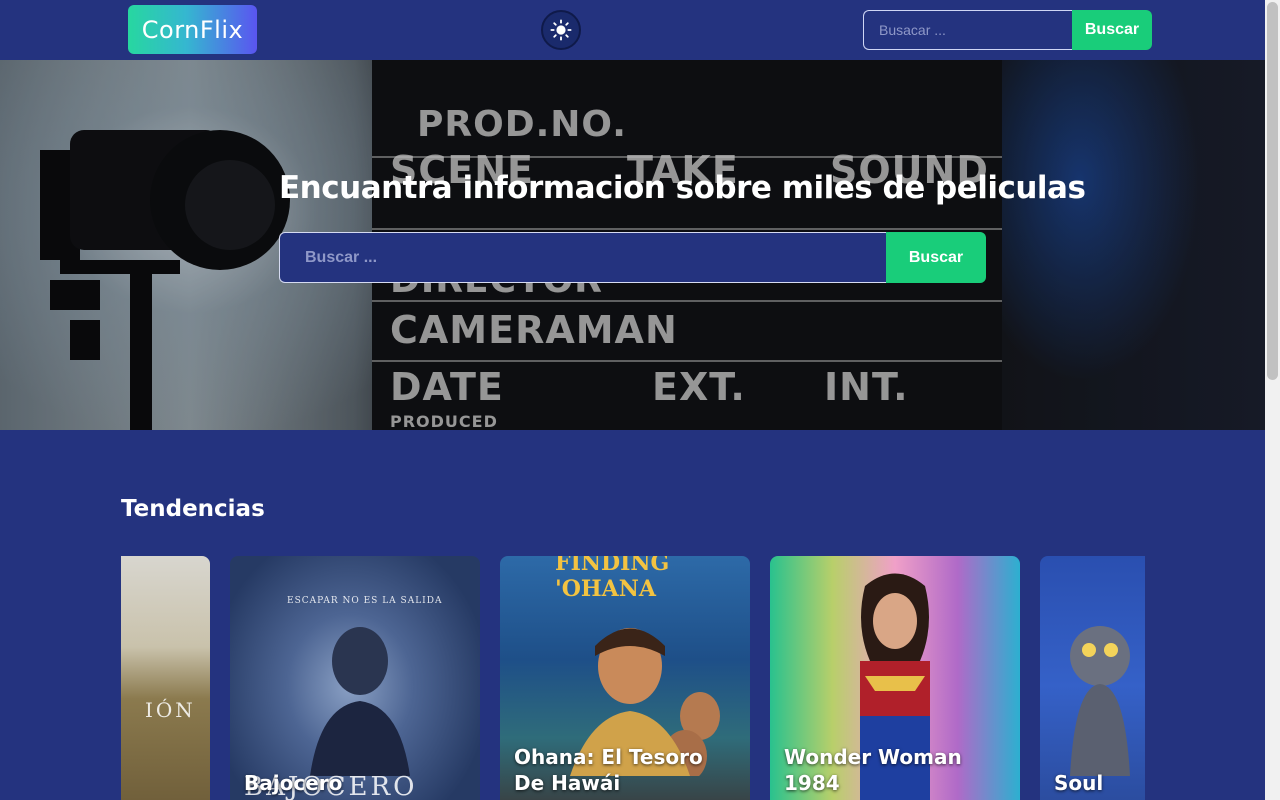 This screenshot has width=1280, height=800. I want to click on sun-icon, so click(561, 30).